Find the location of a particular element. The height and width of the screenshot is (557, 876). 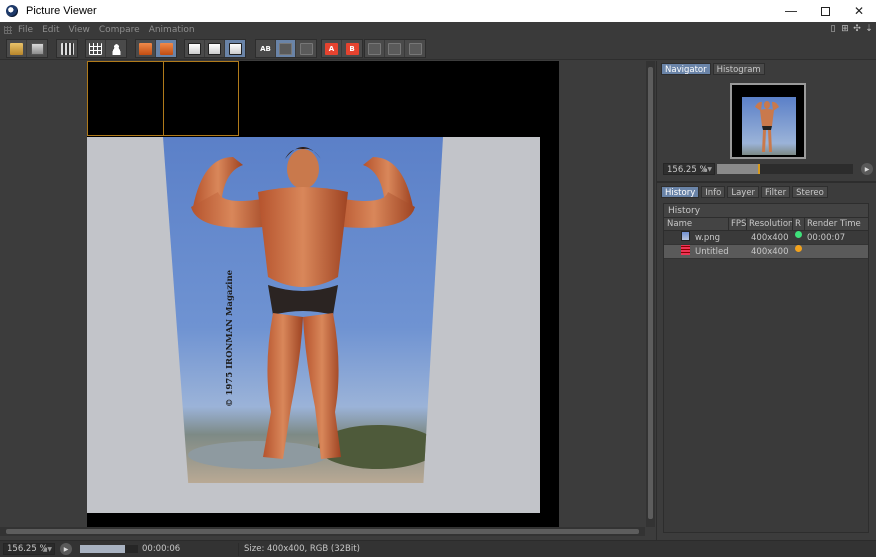

render-person-icon is located at coordinates (116, 48).